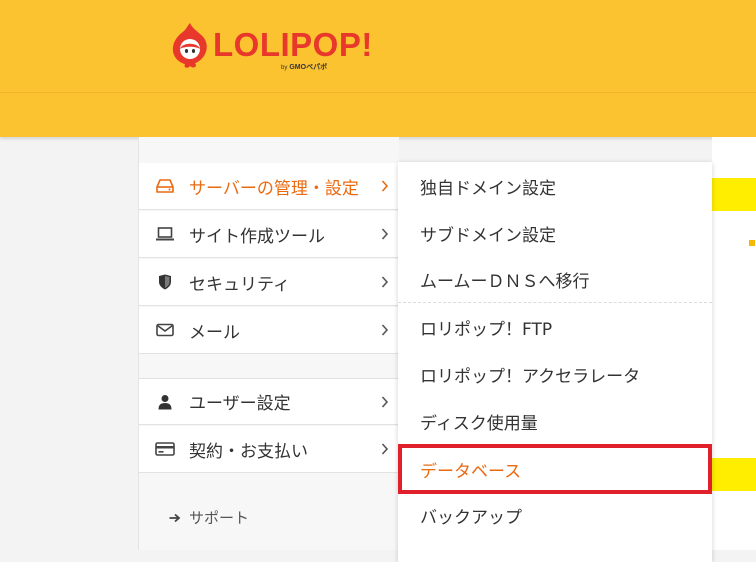 The width and height of the screenshot is (756, 562). What do you see at coordinates (175, 518) in the screenshot?
I see `arrow-right-icon` at bounding box center [175, 518].